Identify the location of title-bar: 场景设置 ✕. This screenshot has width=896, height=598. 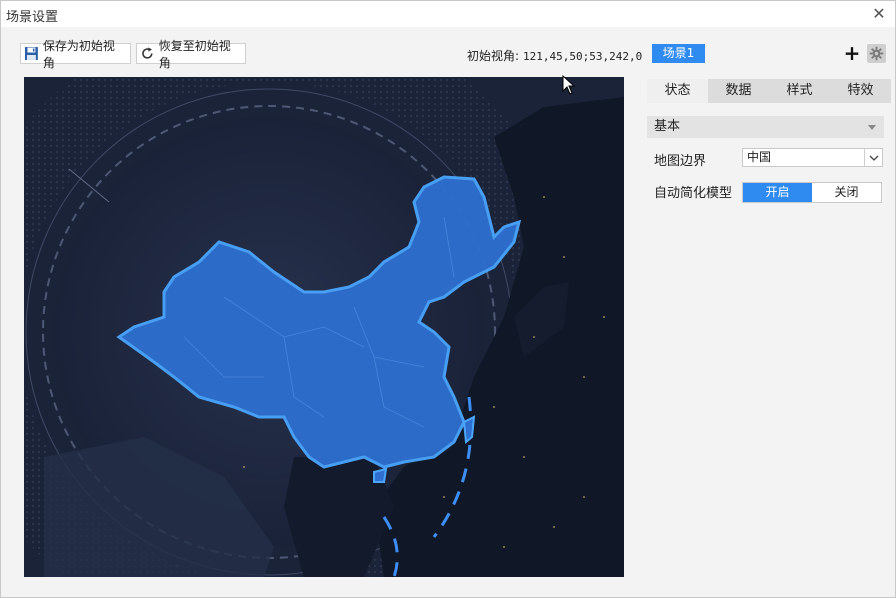
(448, 14).